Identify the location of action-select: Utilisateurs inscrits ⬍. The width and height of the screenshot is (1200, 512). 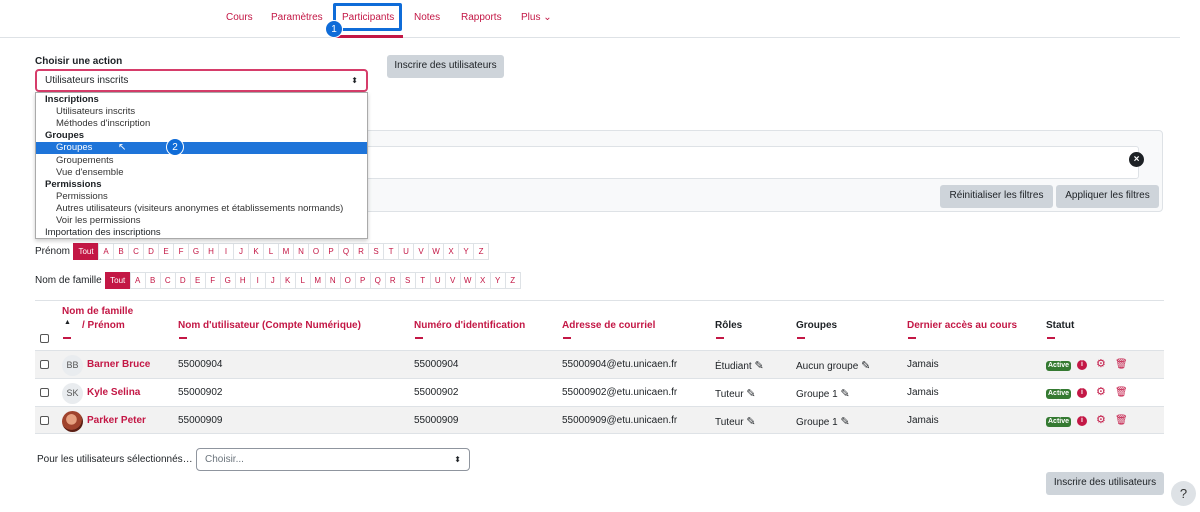
(201, 80).